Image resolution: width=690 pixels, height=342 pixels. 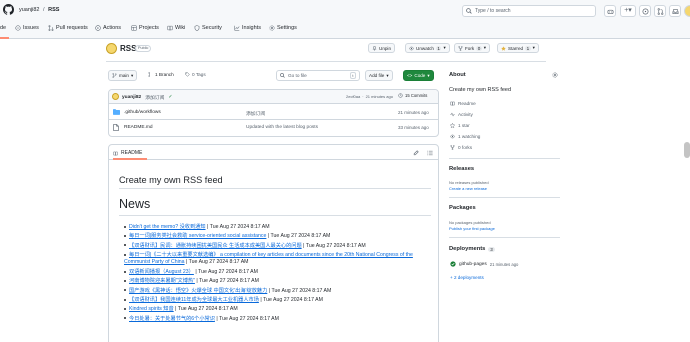 What do you see at coordinates (410, 75) in the screenshot?
I see `code-icon: <>` at bounding box center [410, 75].